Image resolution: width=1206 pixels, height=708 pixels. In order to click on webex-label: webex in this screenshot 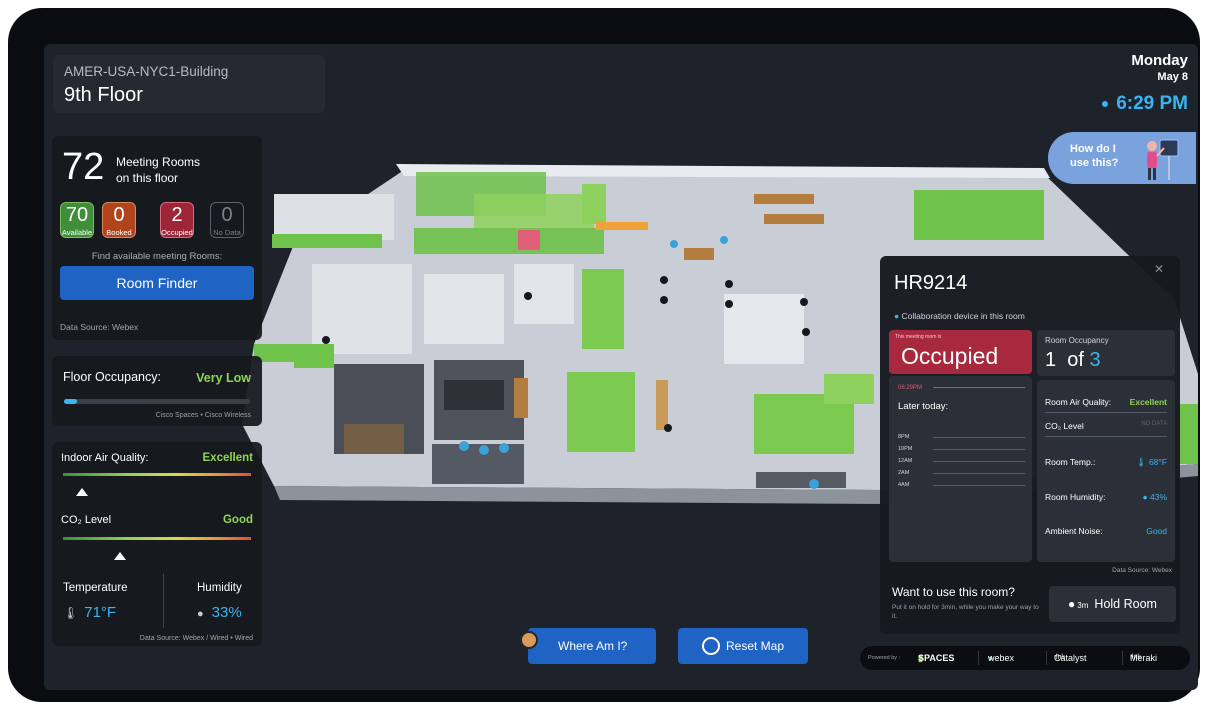, I will do `click(1001, 658)`.